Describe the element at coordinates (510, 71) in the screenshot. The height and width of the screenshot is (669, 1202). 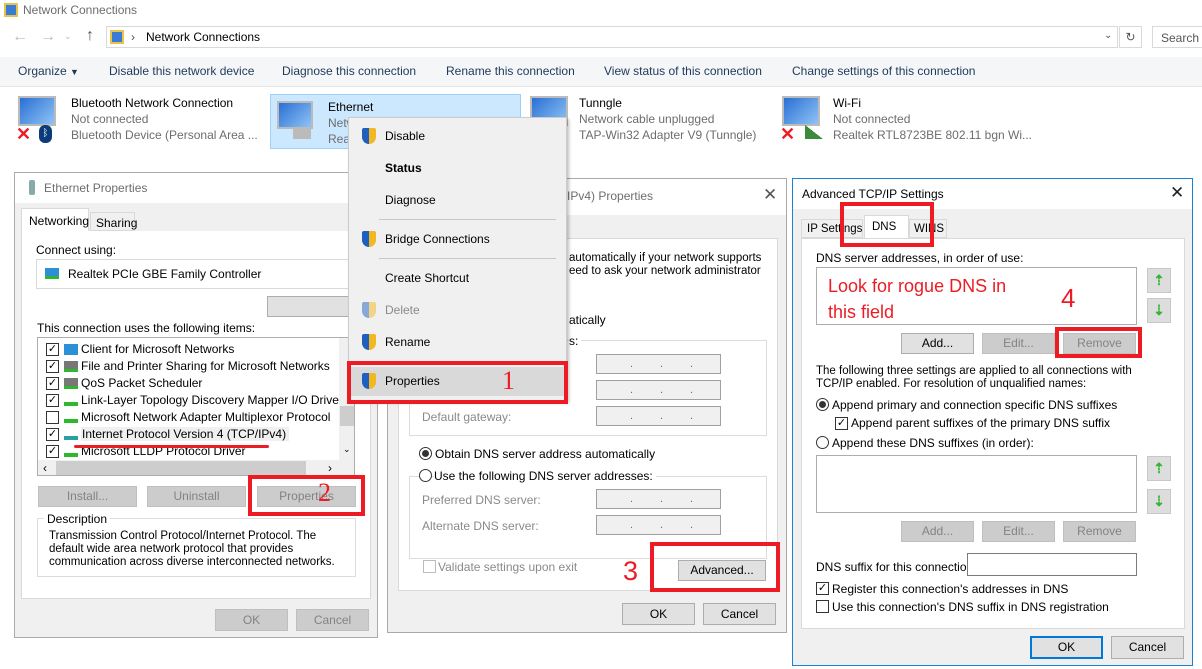
I see `rename-button: Rename this connection` at that location.